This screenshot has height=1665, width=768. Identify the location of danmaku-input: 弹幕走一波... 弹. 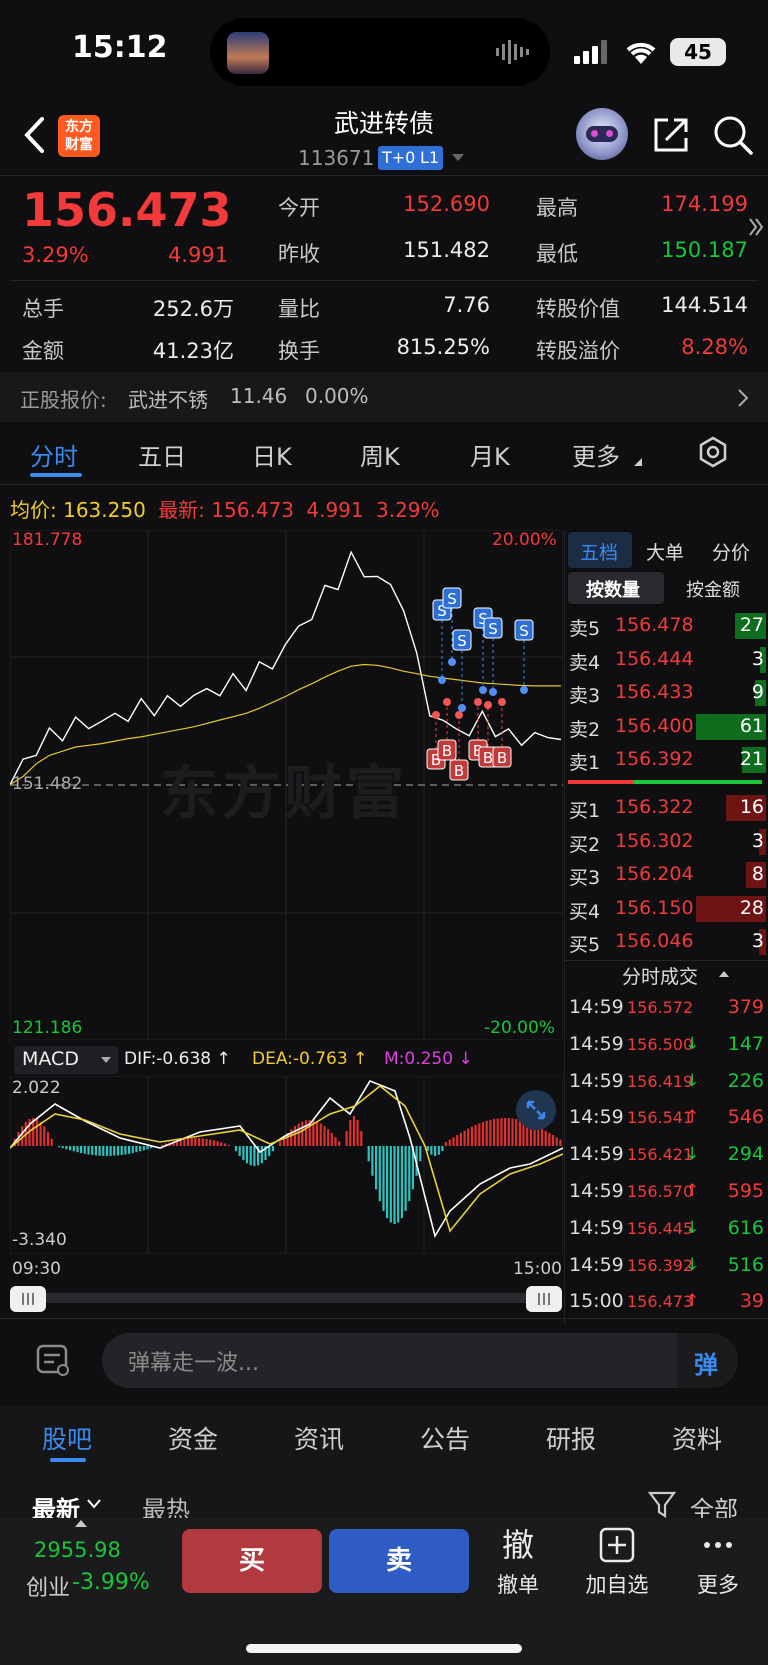
(420, 1360).